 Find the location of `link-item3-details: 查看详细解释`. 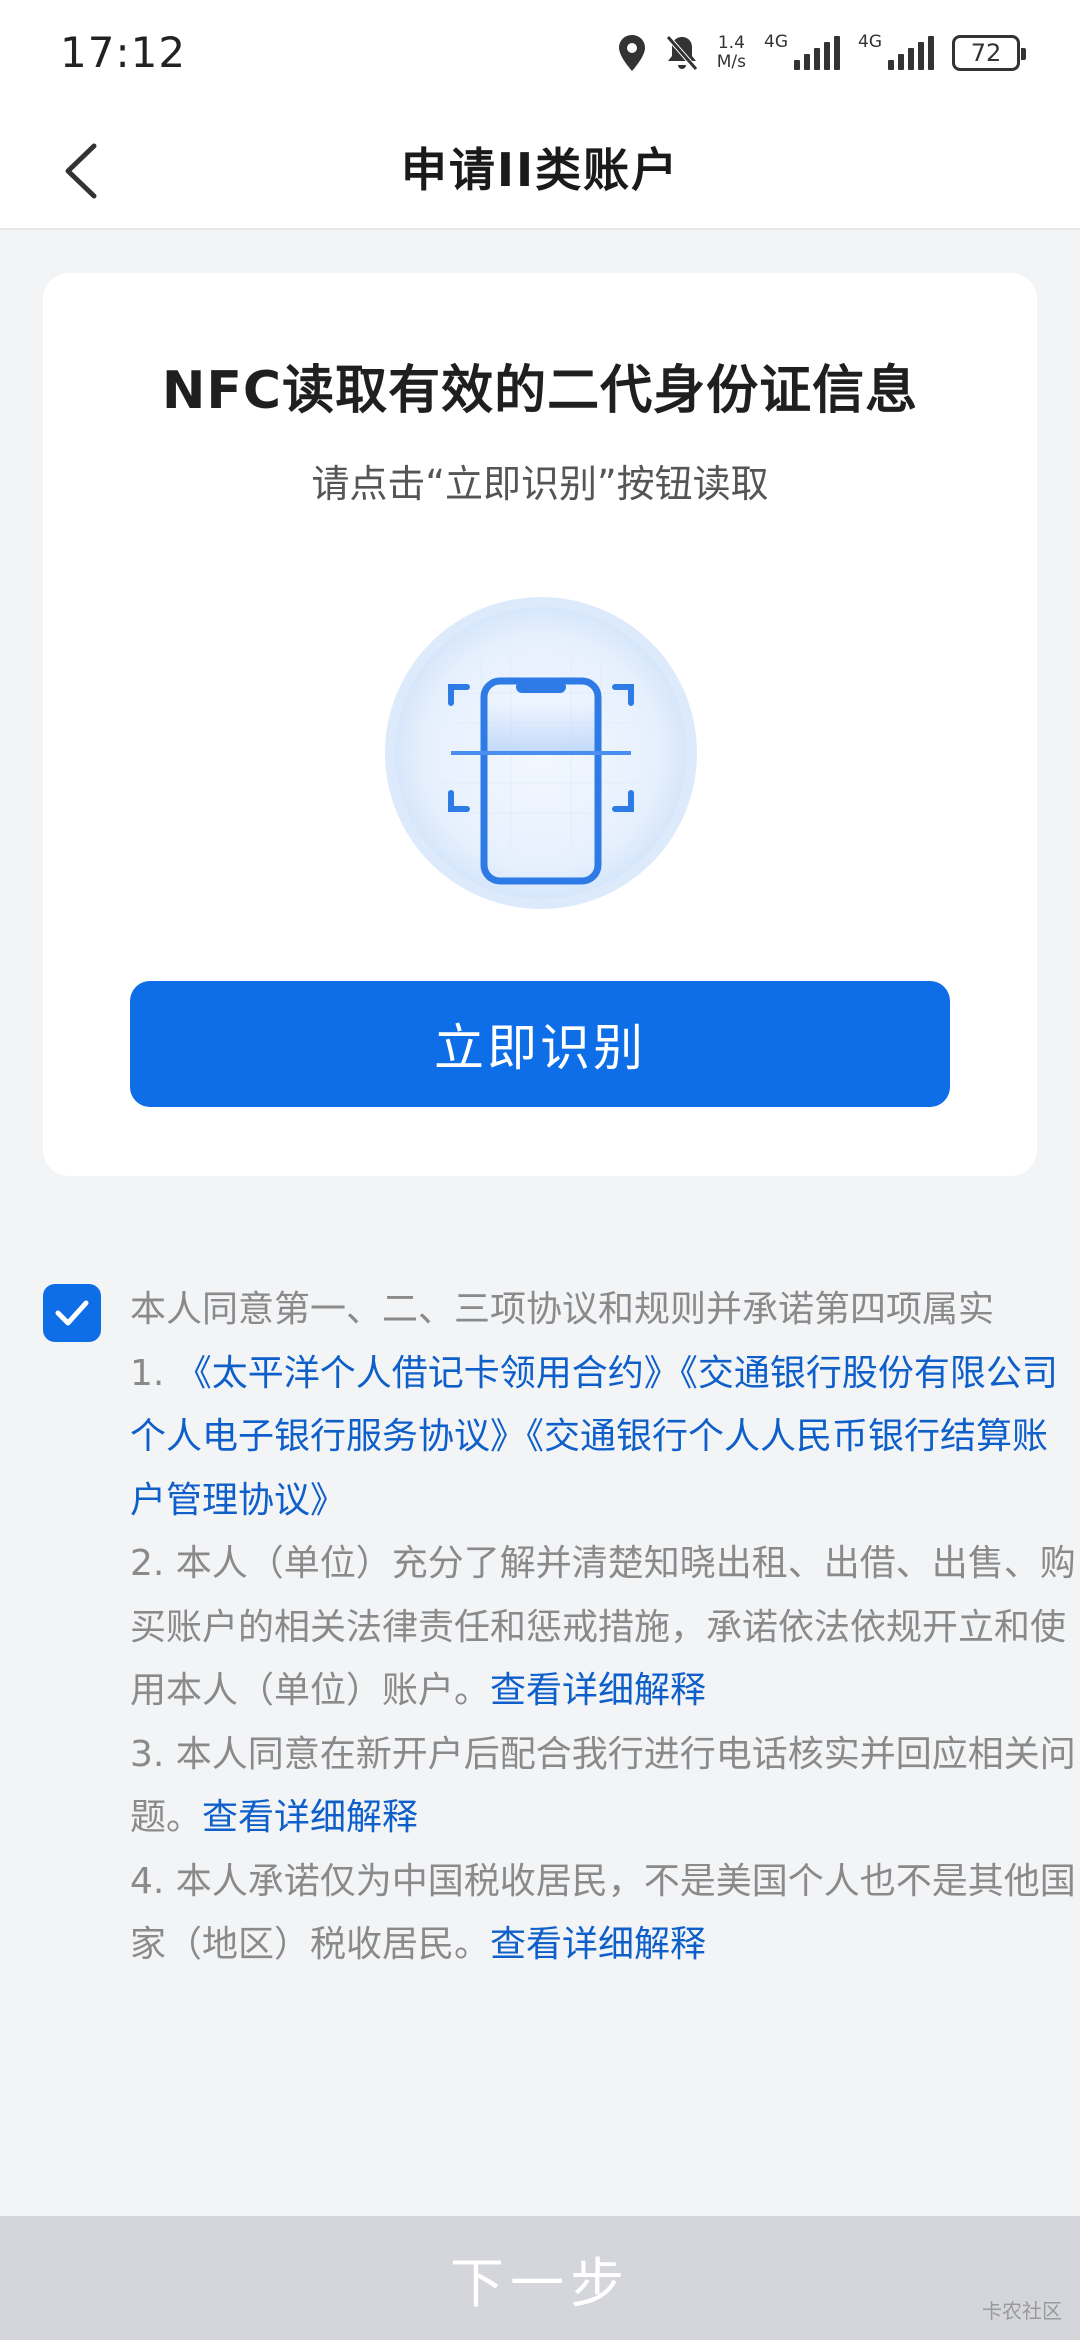

link-item3-details: 查看详细解释 is located at coordinates (310, 1817).